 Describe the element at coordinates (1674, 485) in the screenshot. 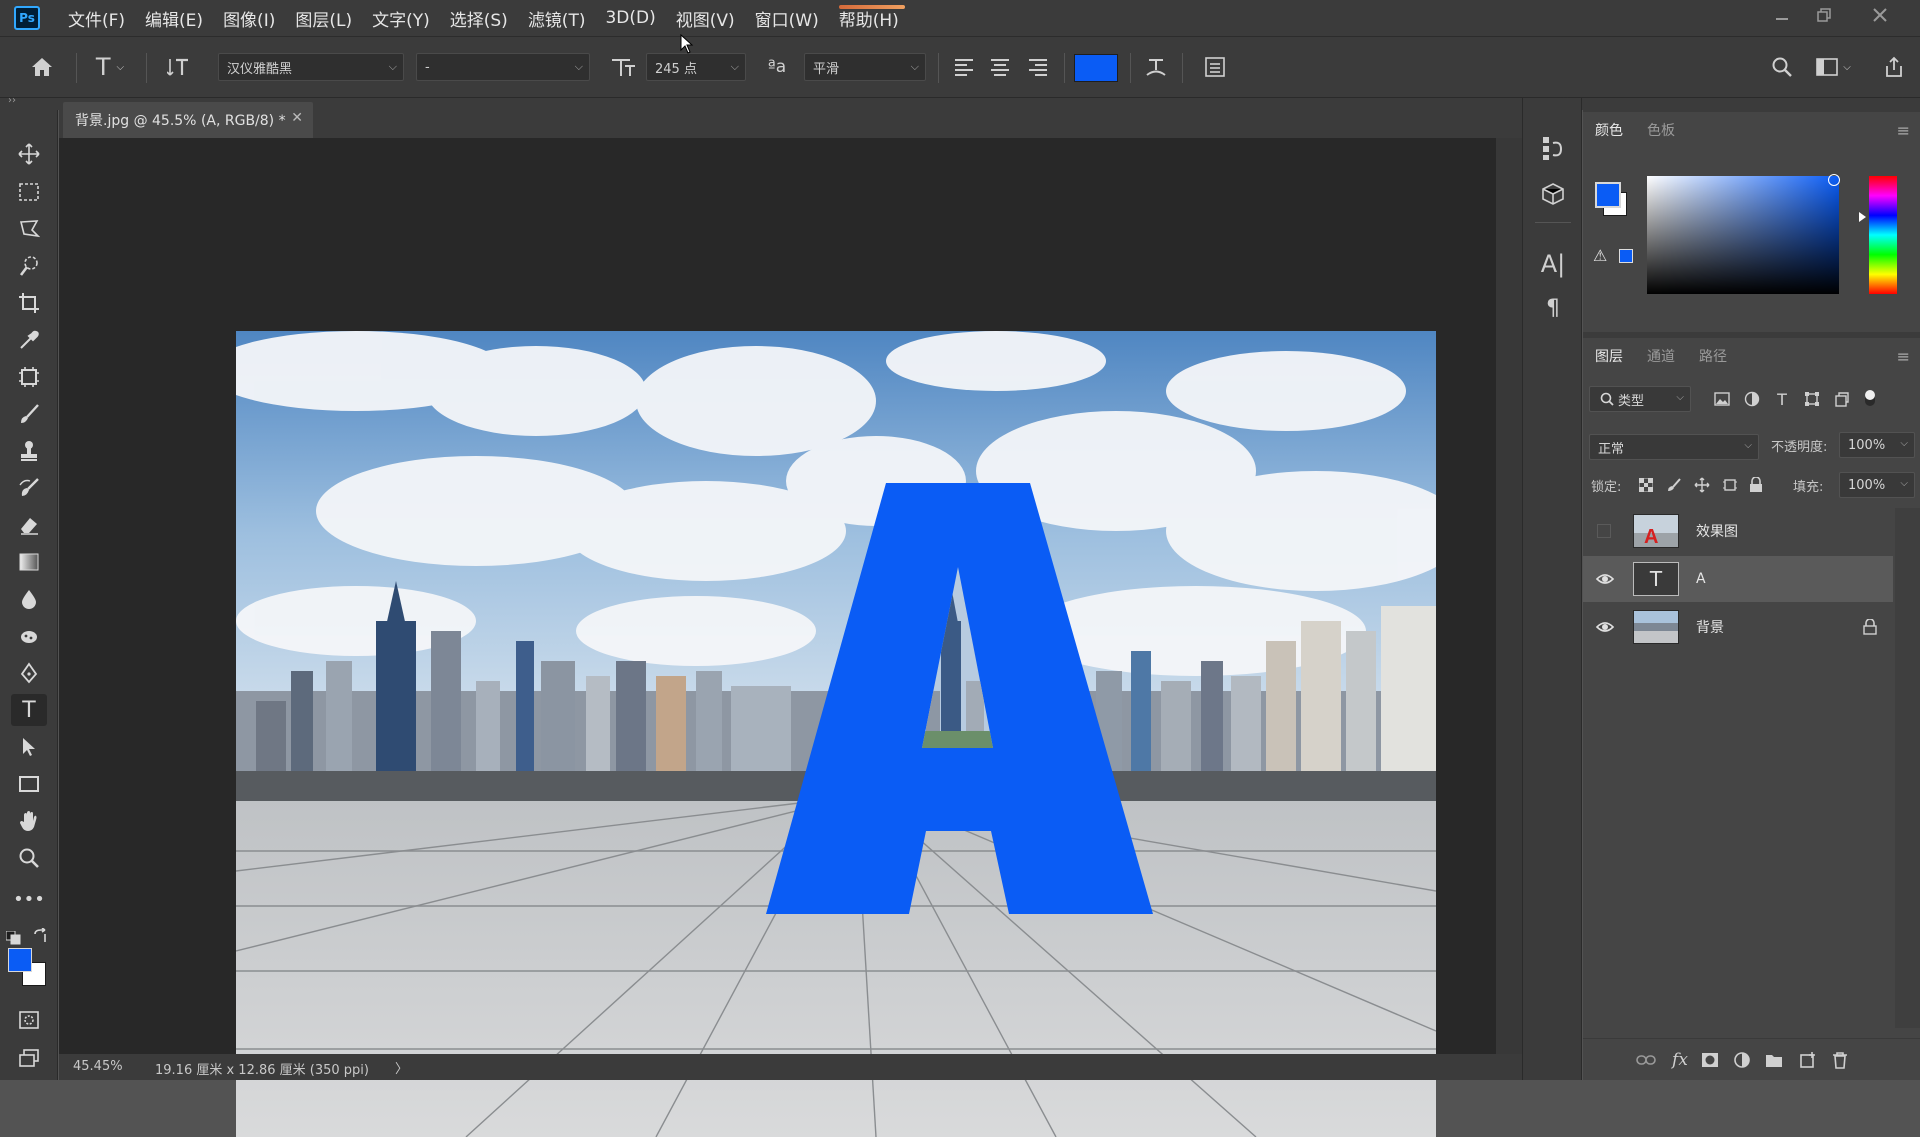

I see `lock-image-pixels-button` at that location.